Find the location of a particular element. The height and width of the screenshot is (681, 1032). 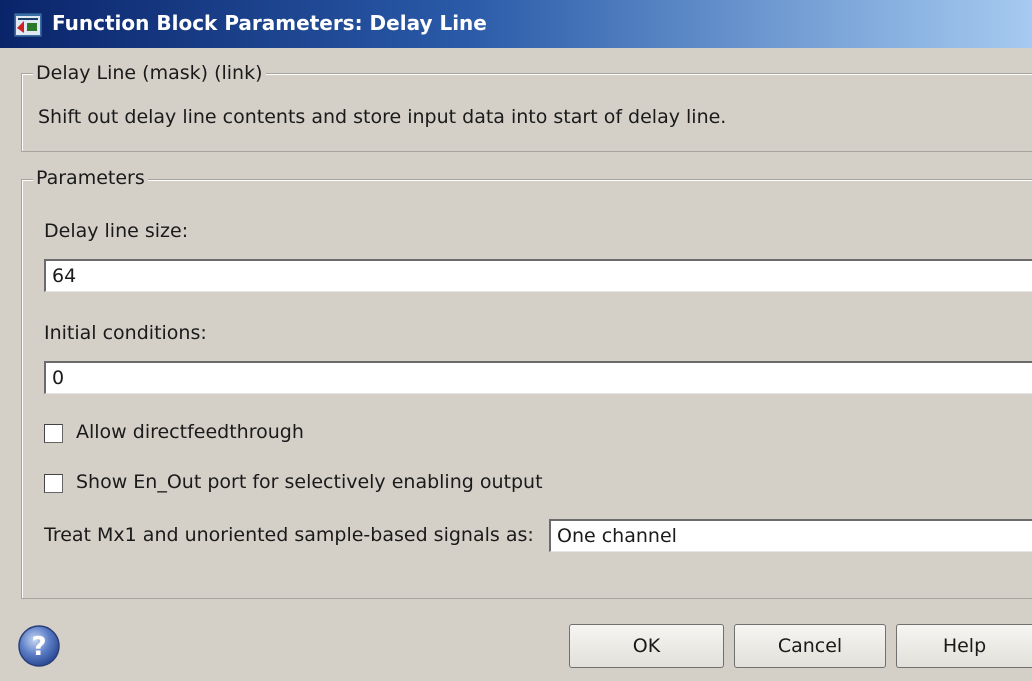

allow-direct-feedthrough-label: Allow directfeedthrough is located at coordinates (190, 432).